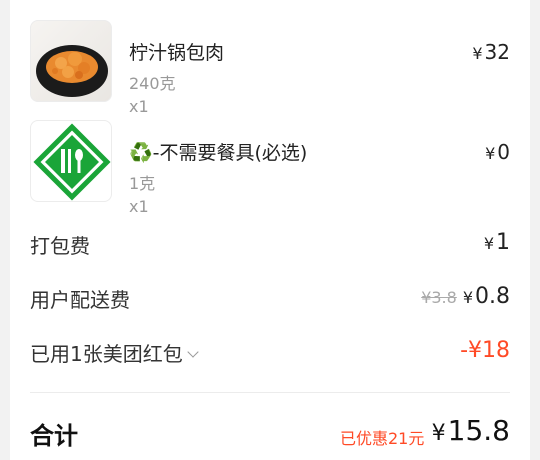 The width and height of the screenshot is (540, 460). I want to click on item-price-value: 0, so click(503, 152).